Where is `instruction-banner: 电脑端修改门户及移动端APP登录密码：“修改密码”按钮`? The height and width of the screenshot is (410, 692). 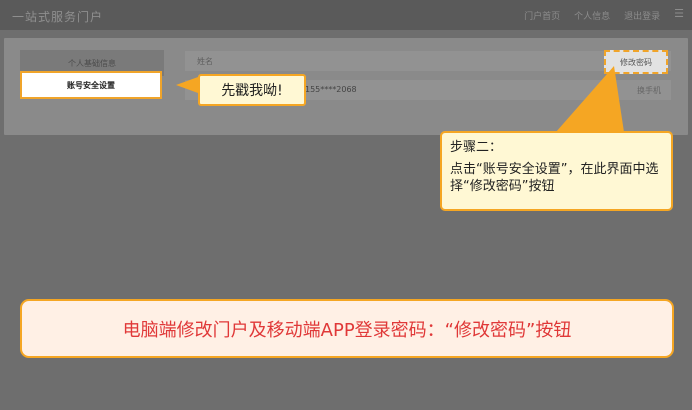
instruction-banner: 电脑端修改门户及移动端APP登录密码：“修改密码”按钮 is located at coordinates (347, 328).